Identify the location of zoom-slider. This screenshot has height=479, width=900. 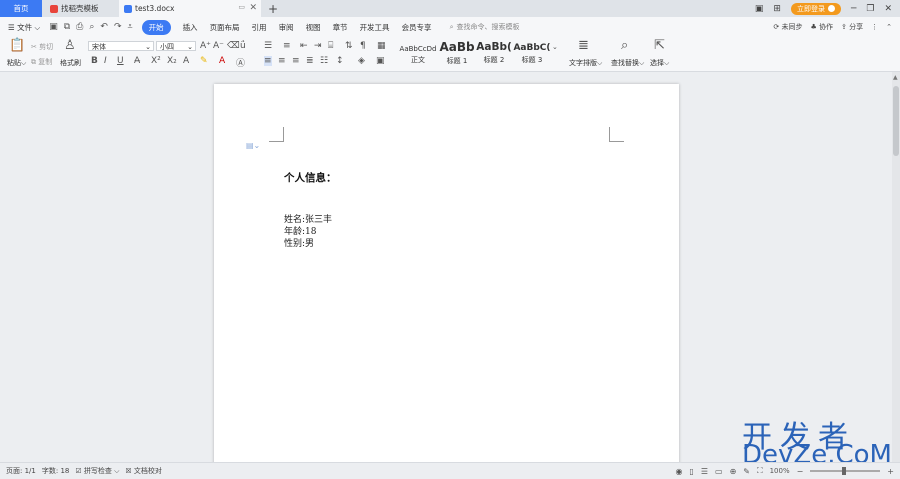
(845, 471).